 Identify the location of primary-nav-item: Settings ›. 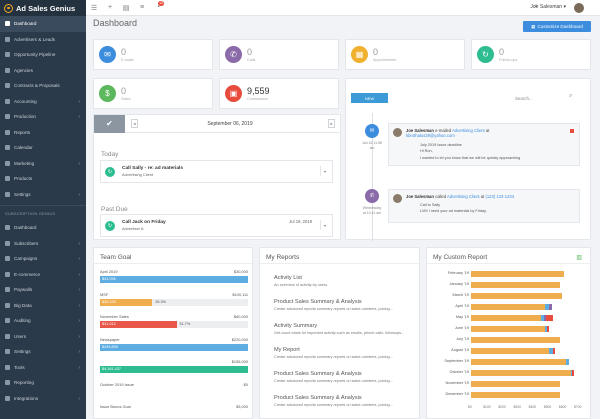
(43, 195).